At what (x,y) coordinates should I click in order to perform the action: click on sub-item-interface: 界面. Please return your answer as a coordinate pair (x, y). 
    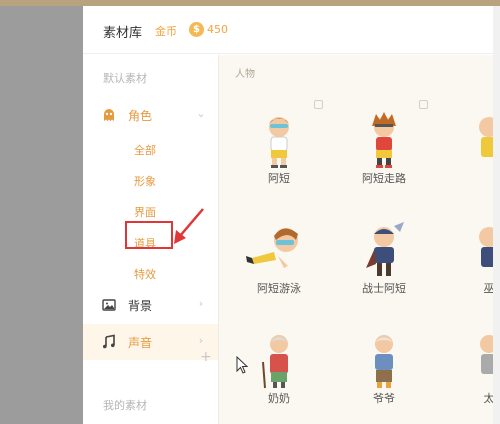
    Looking at the image, I should click on (145, 212).